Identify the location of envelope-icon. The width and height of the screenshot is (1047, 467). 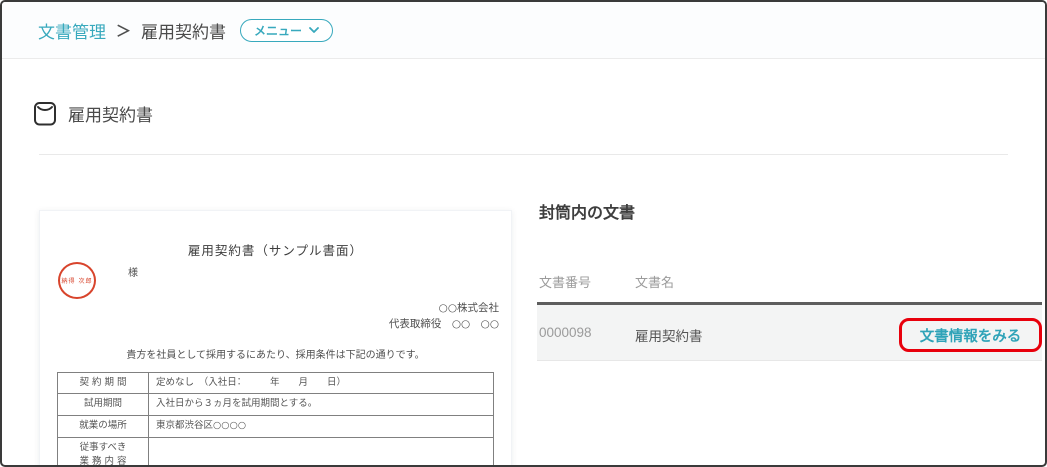
(45, 113).